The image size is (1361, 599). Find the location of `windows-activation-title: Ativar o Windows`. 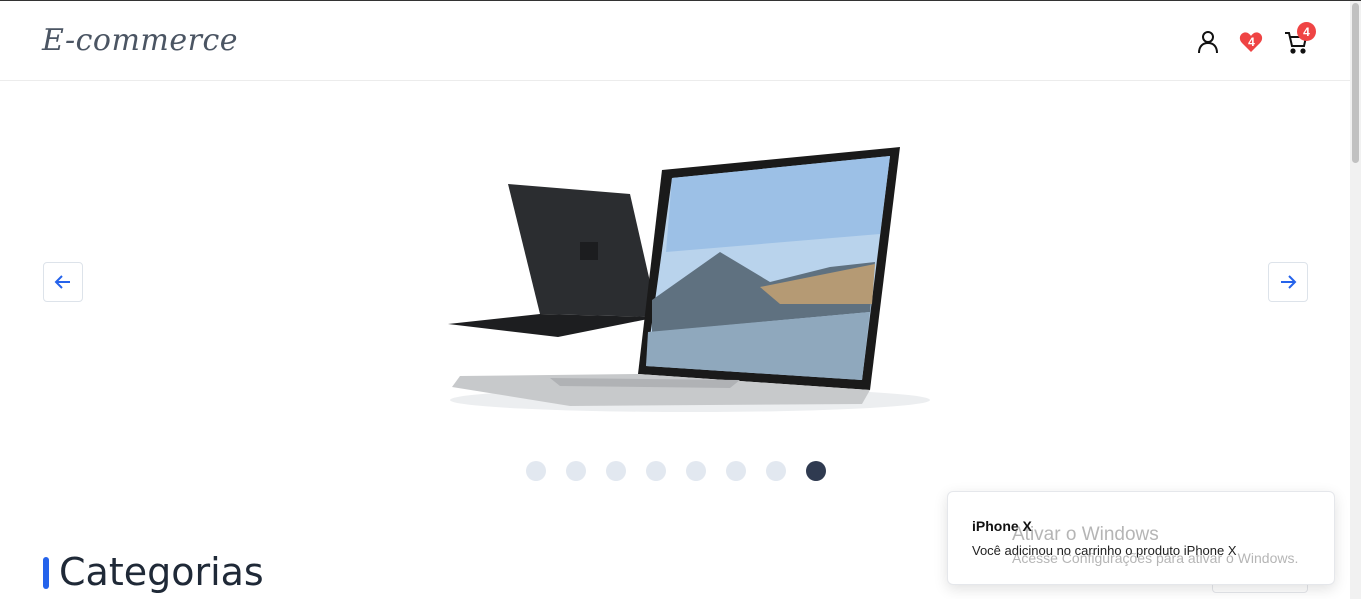

windows-activation-title: Ativar o Windows is located at coordinates (1085, 534).